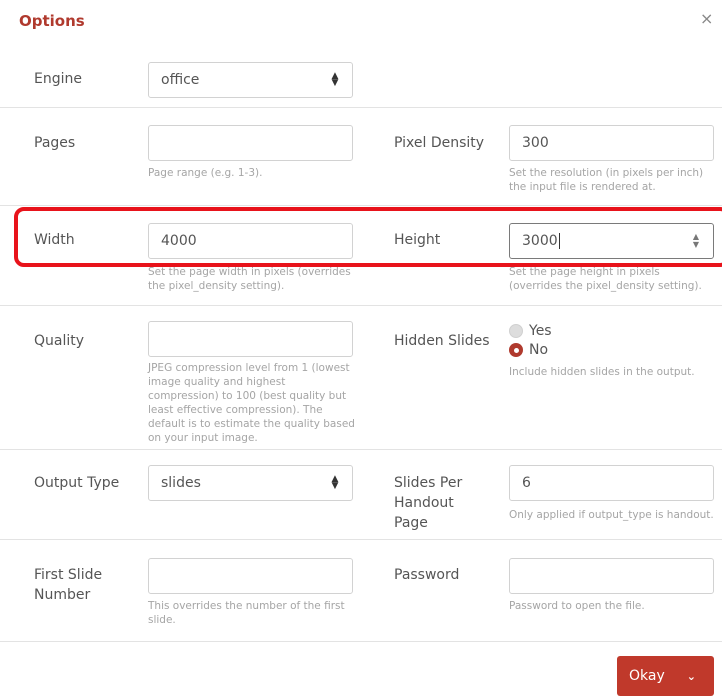 The height and width of the screenshot is (696, 722). I want to click on pages-help: Page range (e.g. 1-3)., so click(205, 173).